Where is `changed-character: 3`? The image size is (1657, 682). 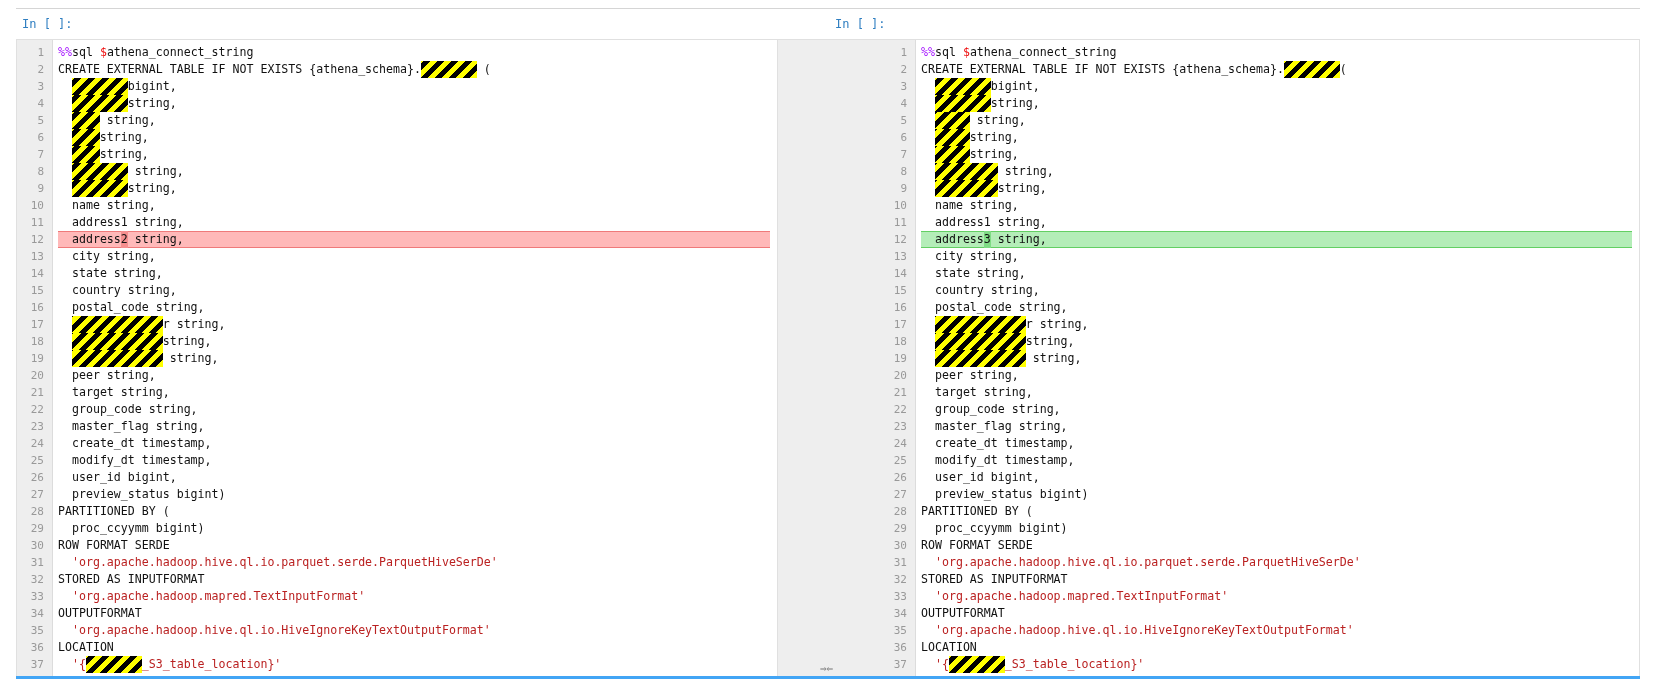 changed-character: 3 is located at coordinates (987, 239).